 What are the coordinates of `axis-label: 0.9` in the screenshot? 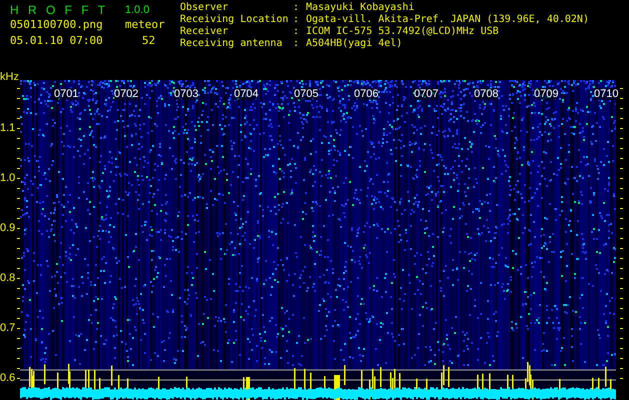 It's located at (8, 228).